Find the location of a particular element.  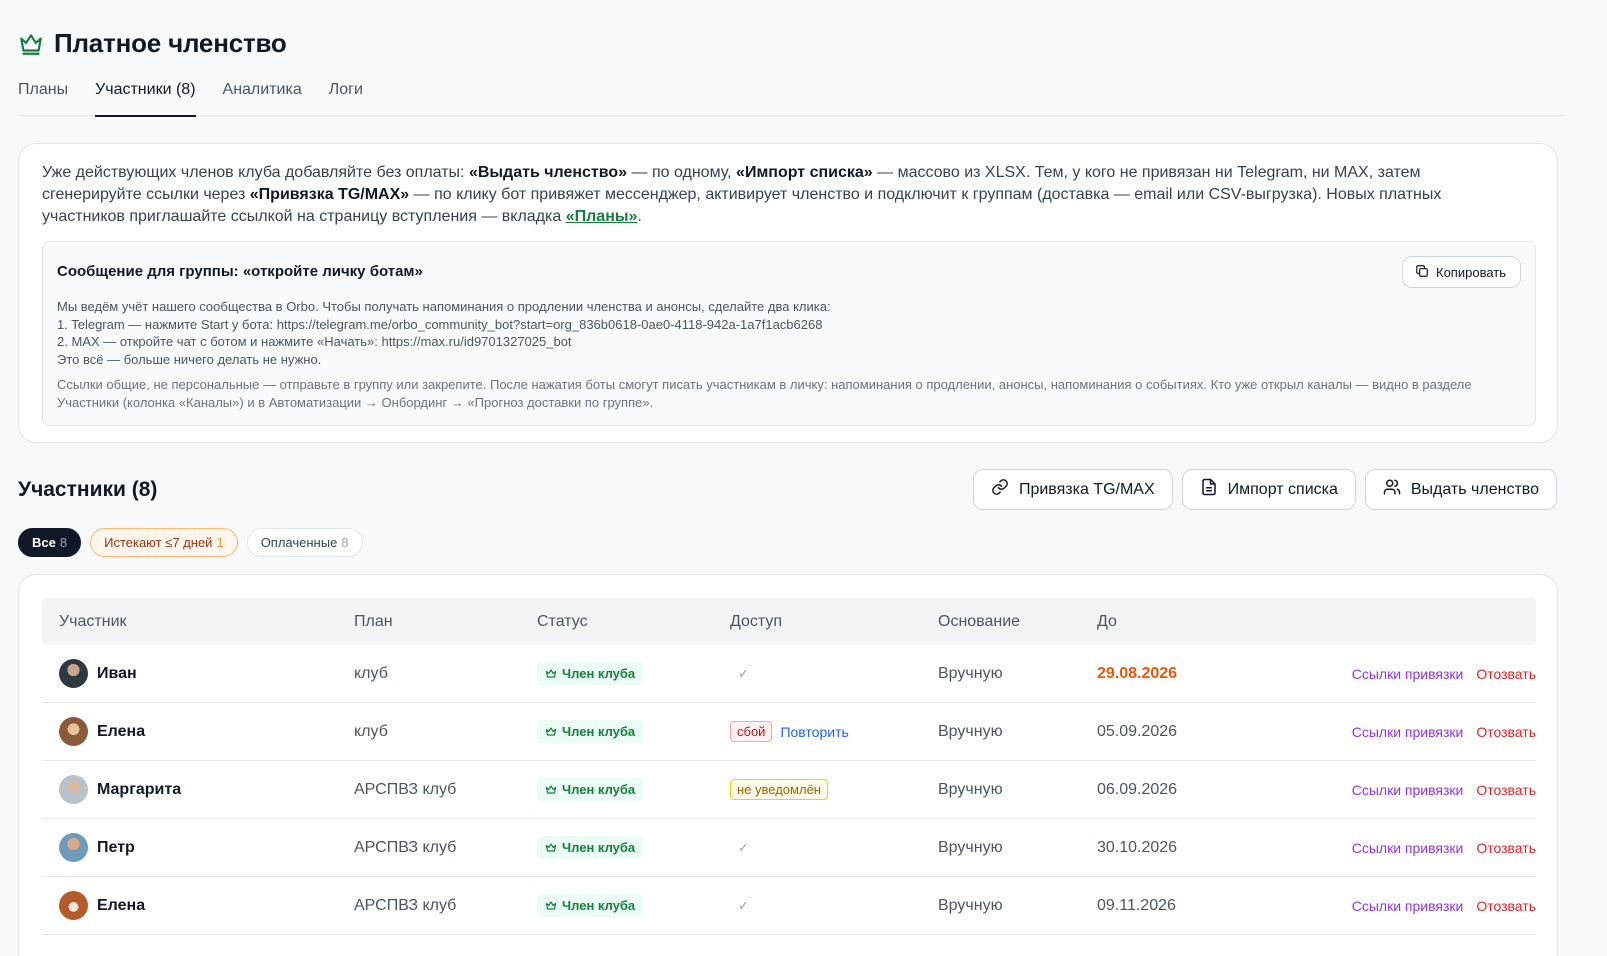

member-name: Петр is located at coordinates (116, 848).